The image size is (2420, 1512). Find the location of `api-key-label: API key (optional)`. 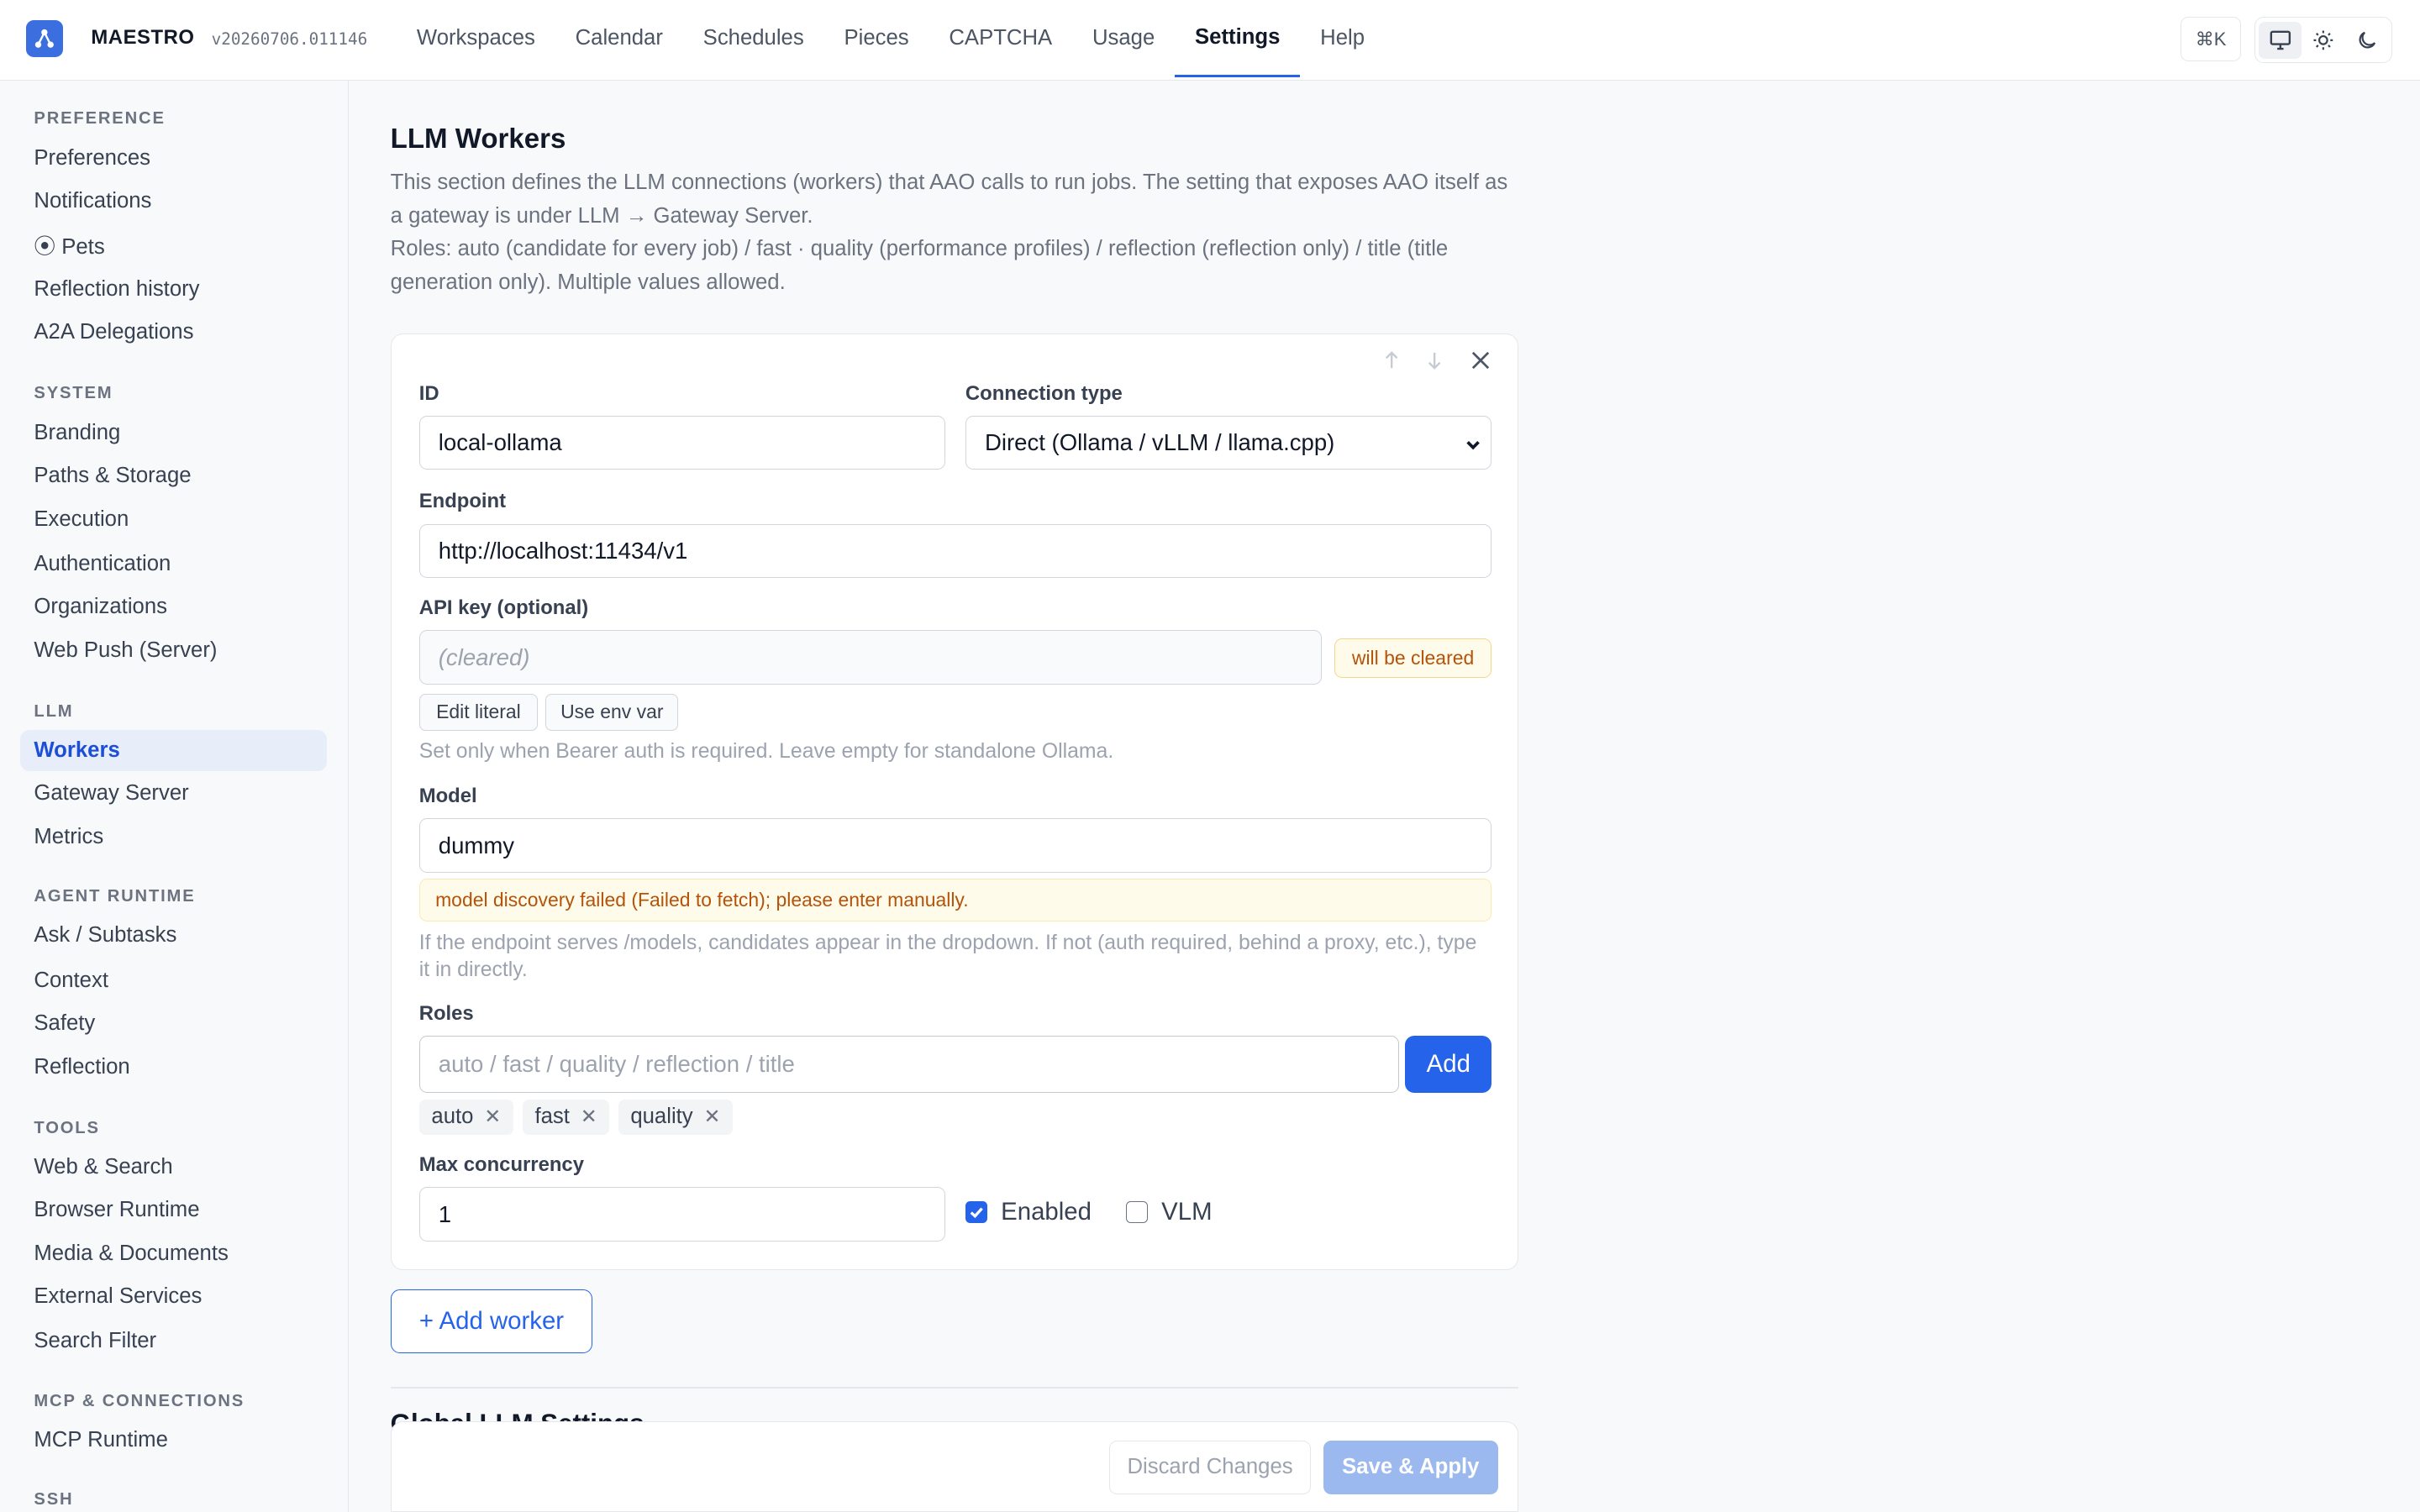

api-key-label: API key (optional) is located at coordinates (503, 607).